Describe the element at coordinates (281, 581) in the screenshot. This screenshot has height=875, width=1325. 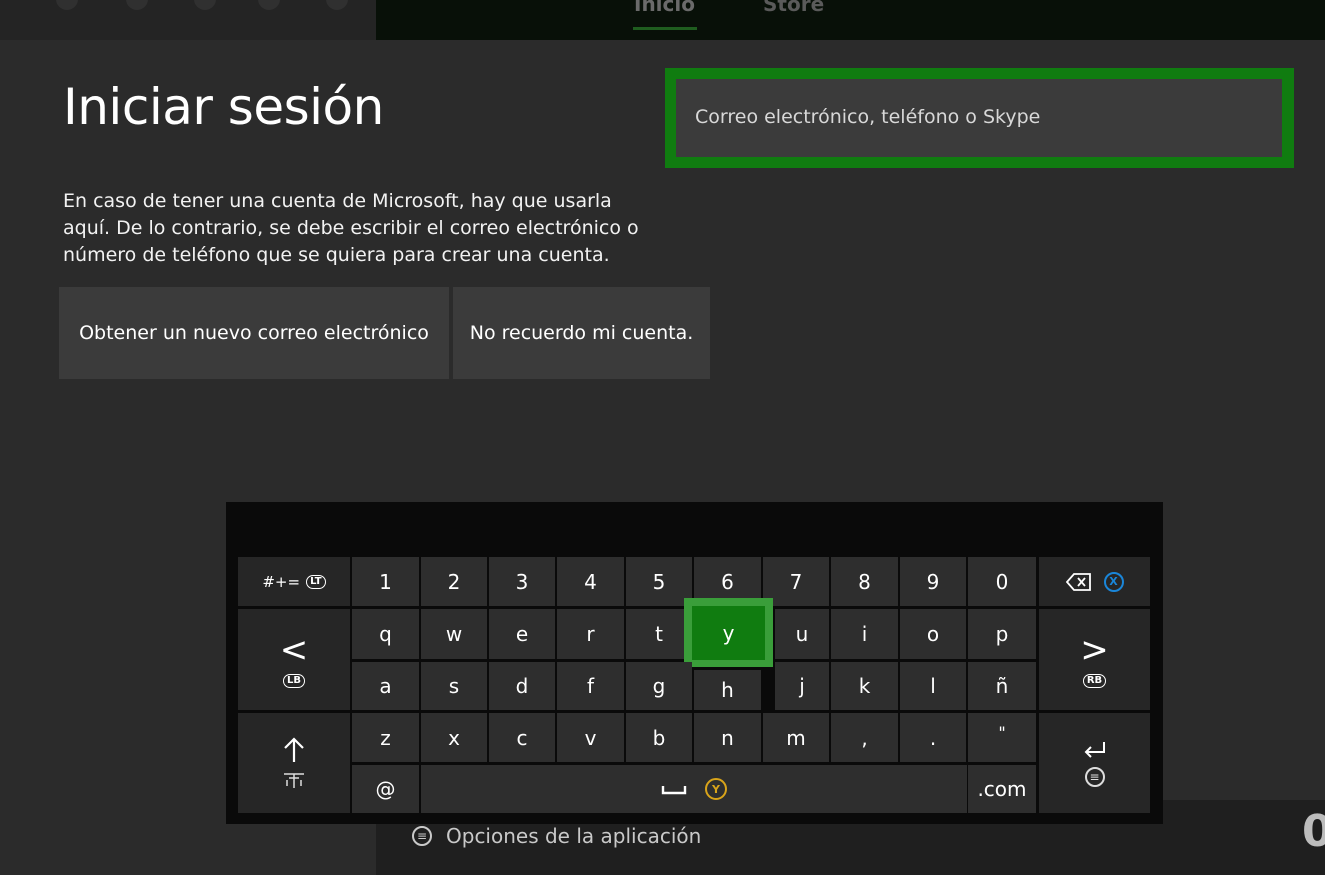
I see `symbols-label: #+=` at that location.